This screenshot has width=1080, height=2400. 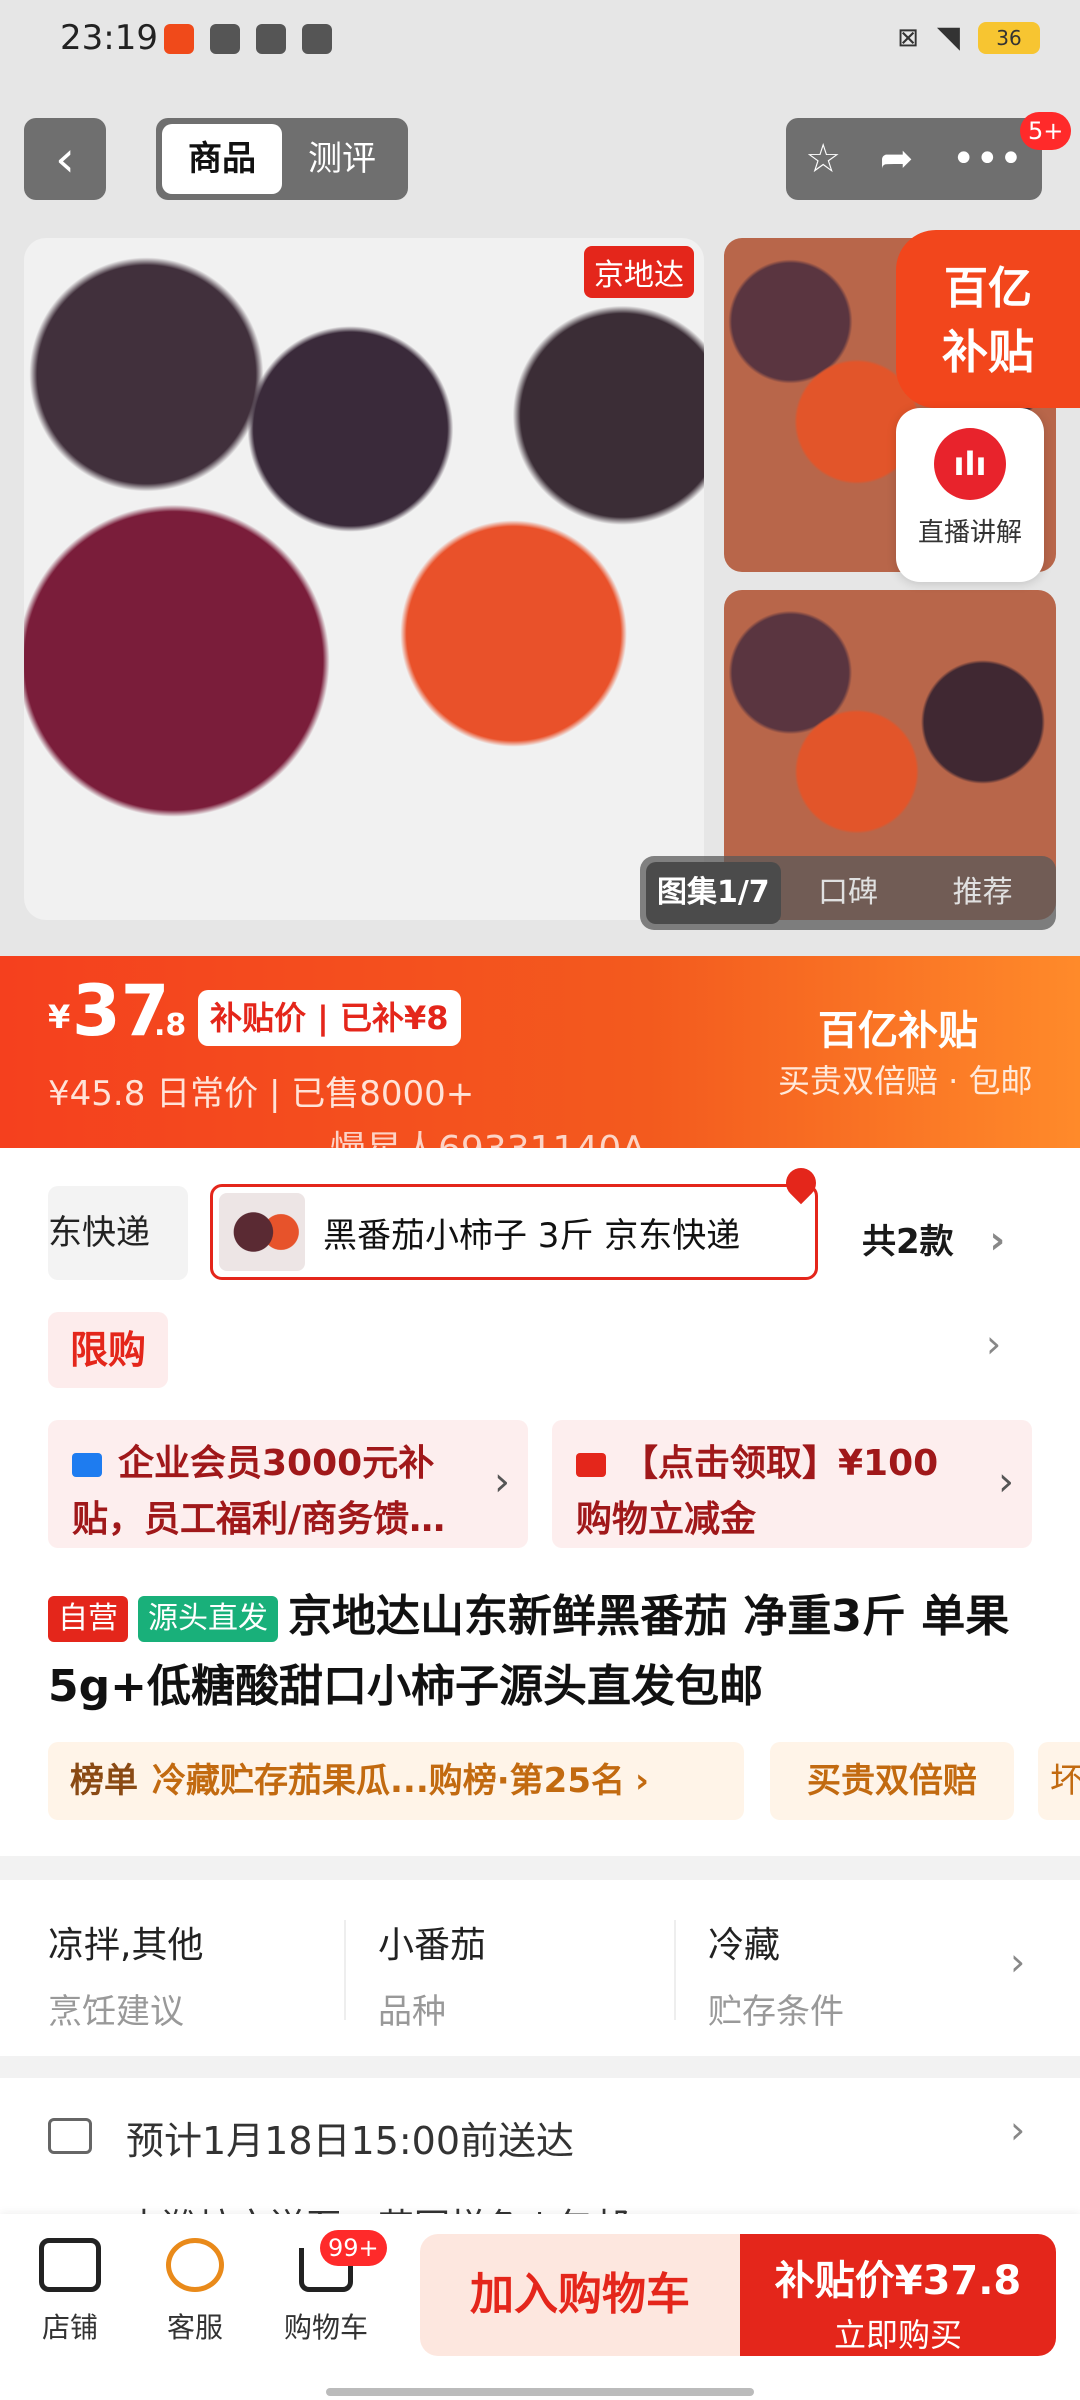 I want to click on customer-service-icon, so click(x=195, y=2265).